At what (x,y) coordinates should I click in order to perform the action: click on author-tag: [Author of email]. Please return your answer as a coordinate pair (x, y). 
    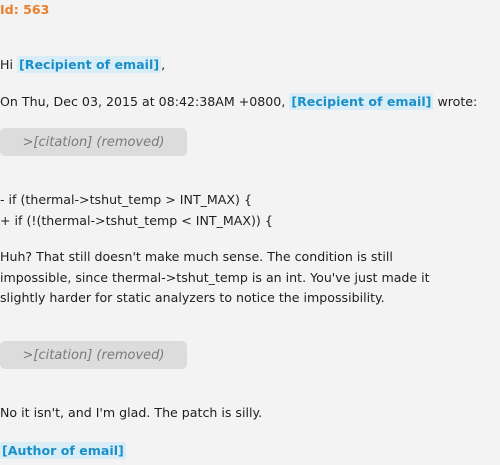
    Looking at the image, I should click on (63, 450).